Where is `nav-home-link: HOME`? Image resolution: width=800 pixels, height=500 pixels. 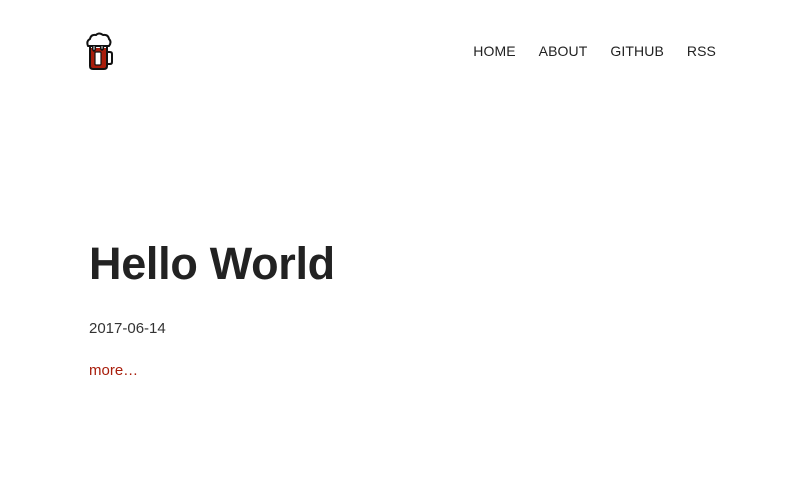
nav-home-link: HOME is located at coordinates (494, 51).